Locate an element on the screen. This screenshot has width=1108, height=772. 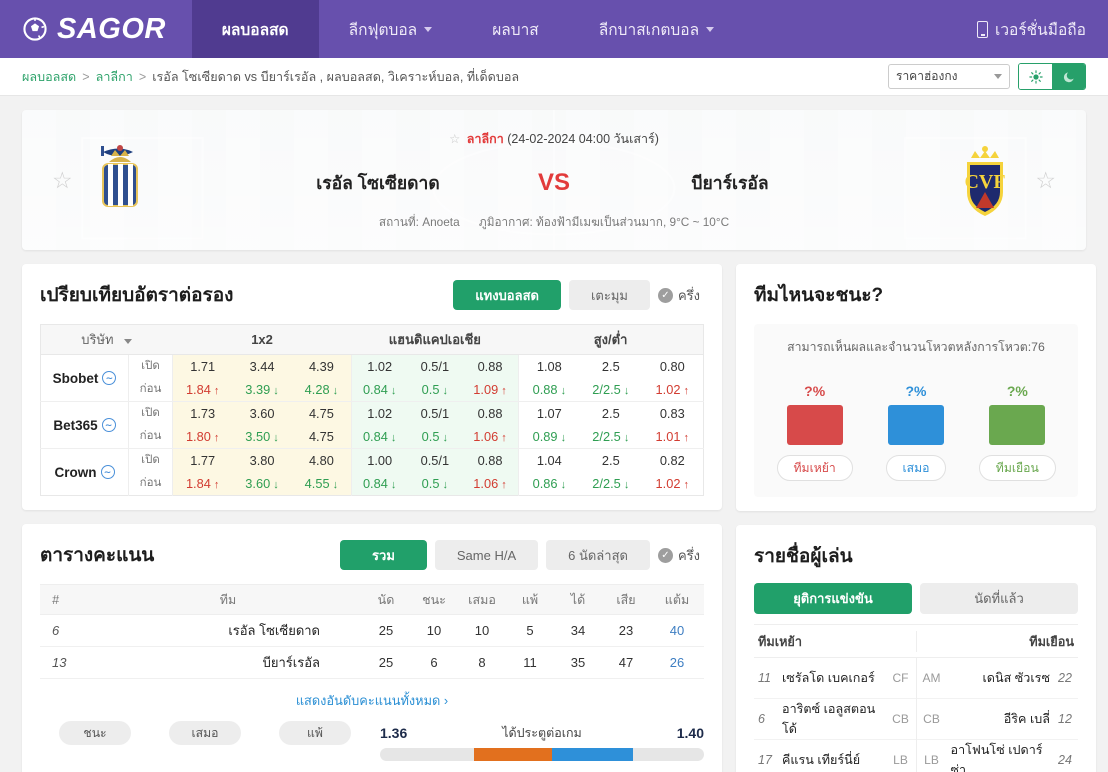
label-before: ก่อน is located at coordinates (150, 389).